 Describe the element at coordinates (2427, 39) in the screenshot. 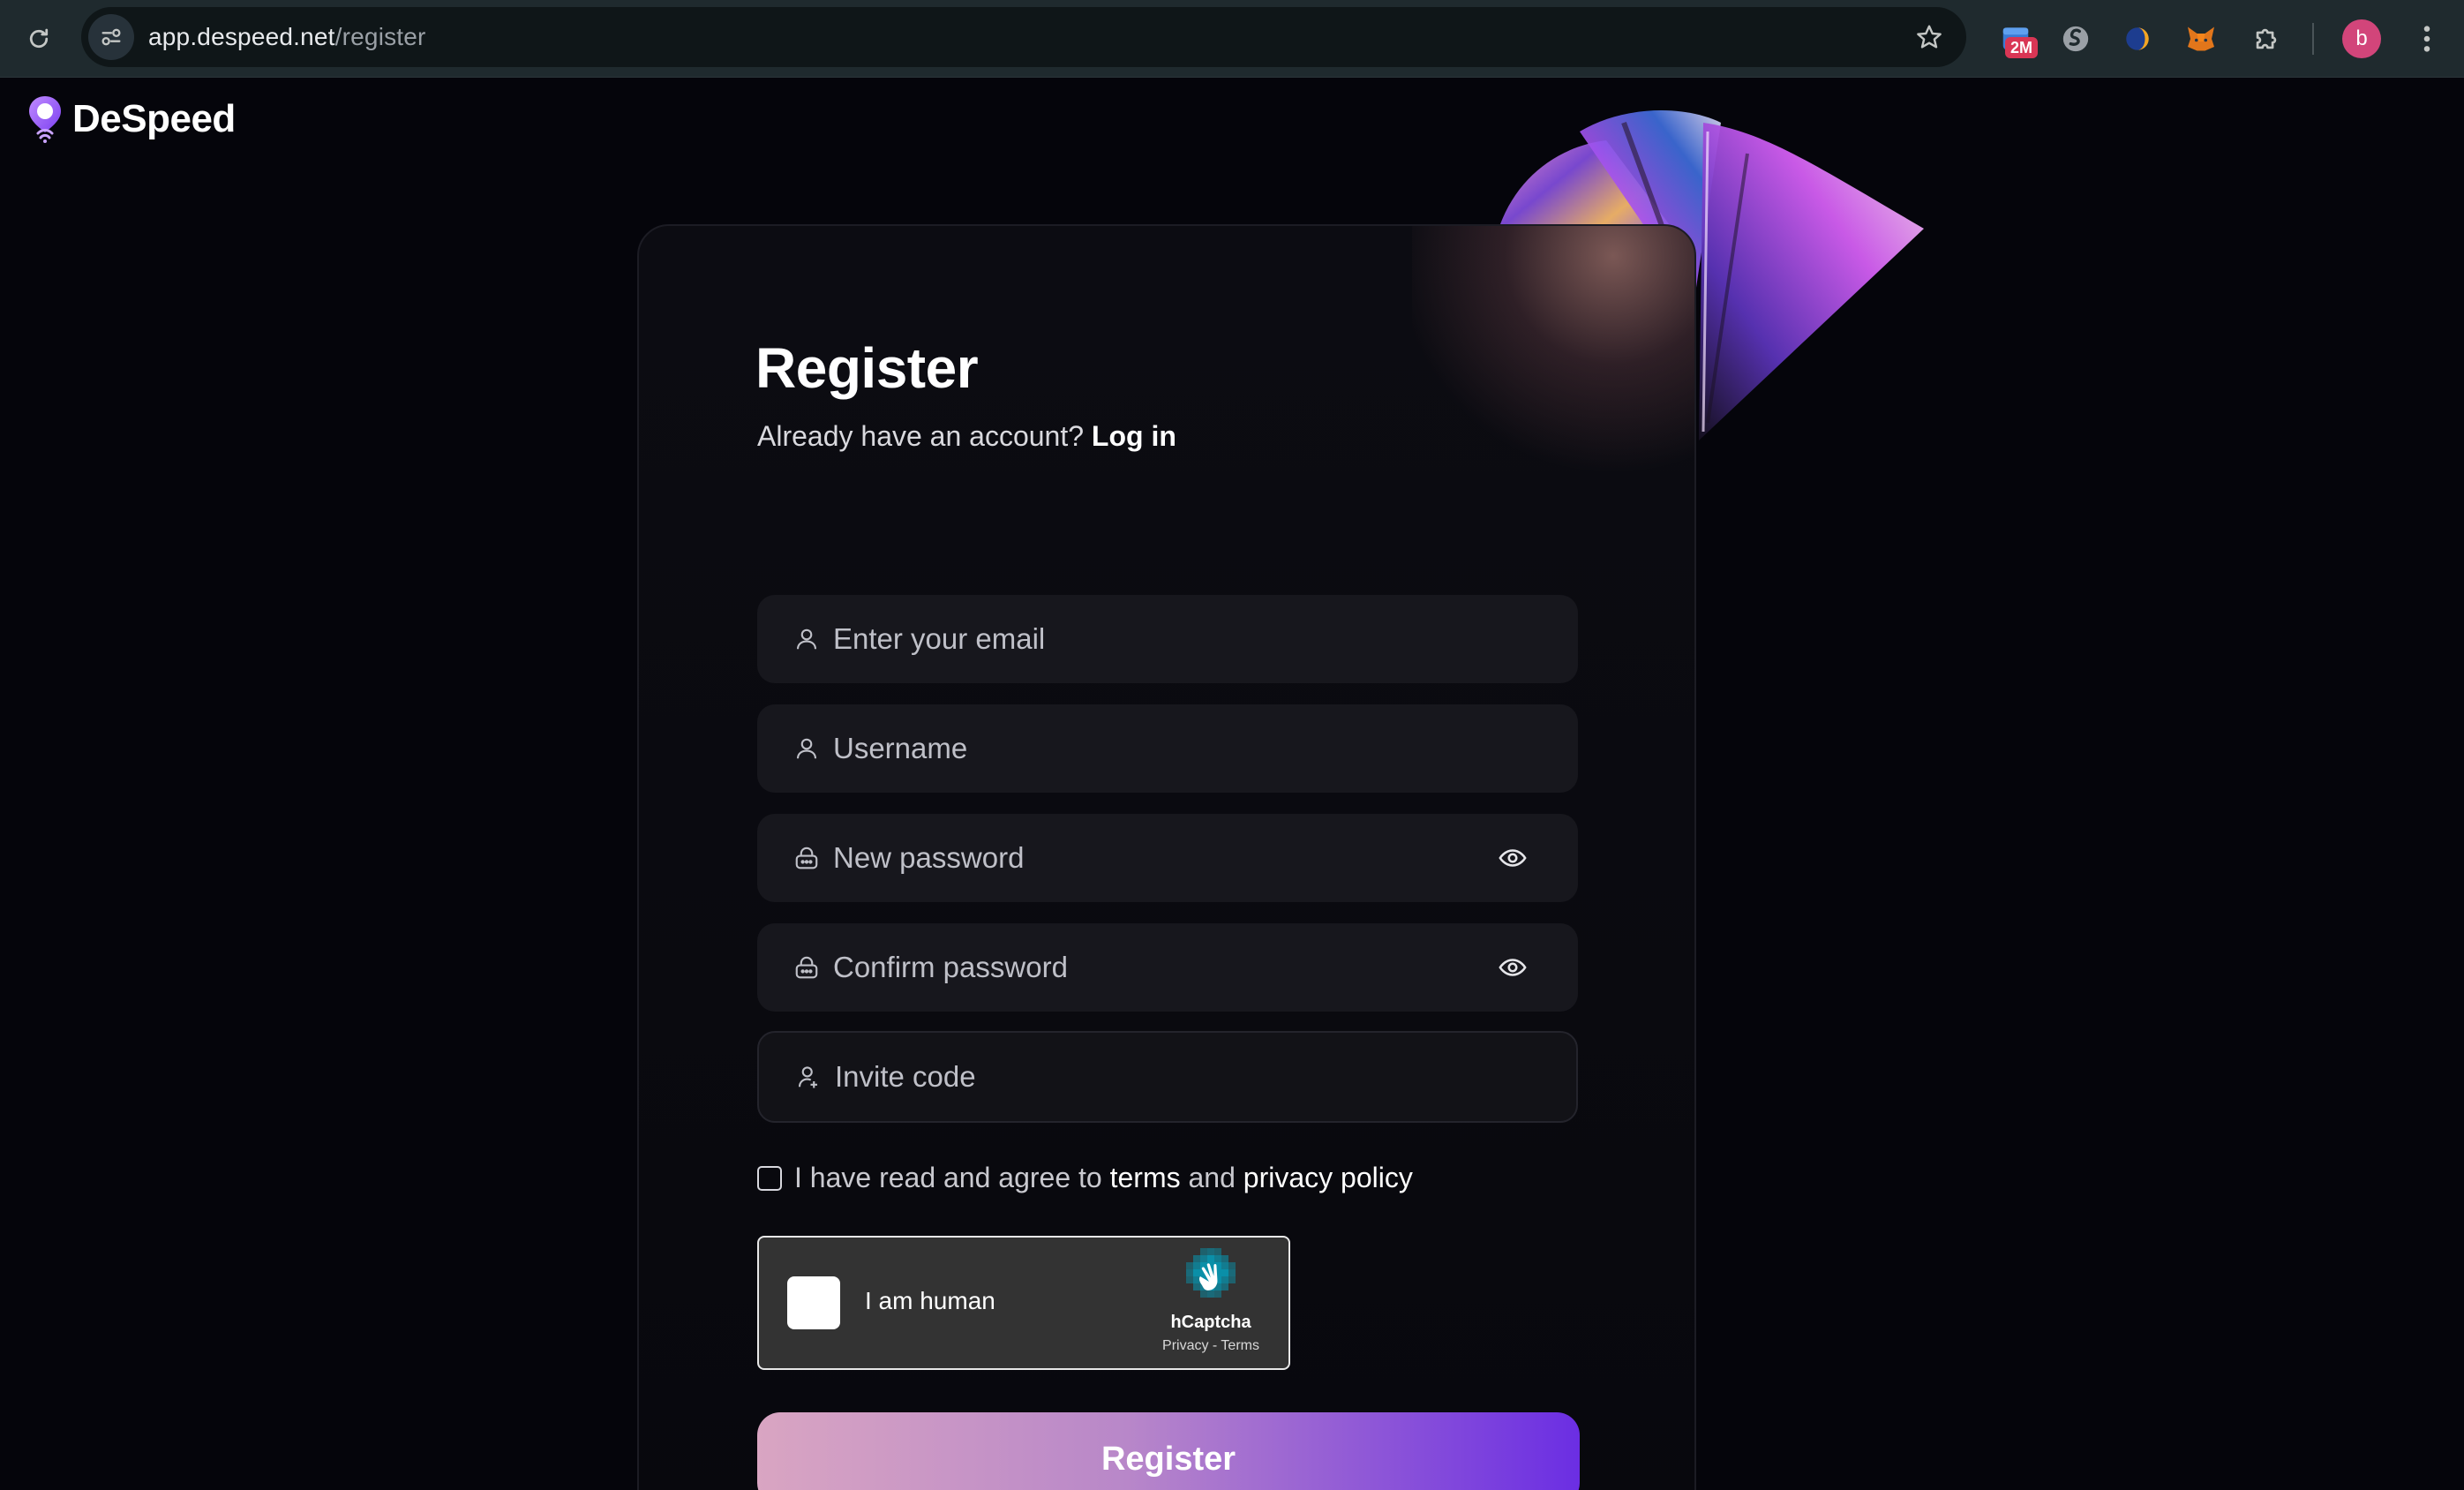

I see `chrome-menu-icon` at that location.